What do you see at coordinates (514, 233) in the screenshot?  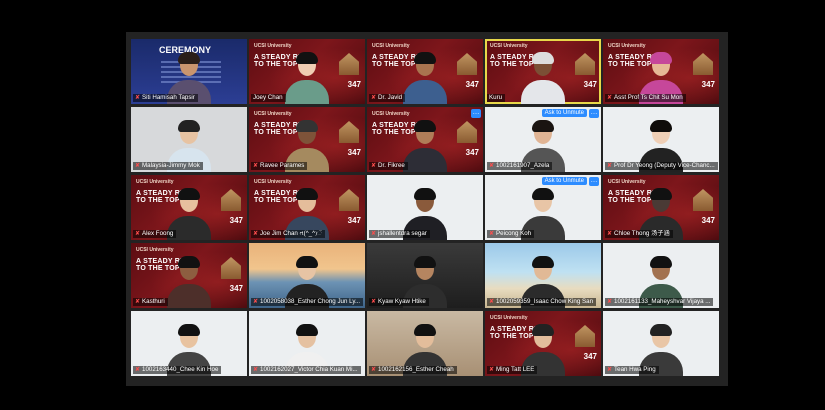 I see `participant-name: Peicong Koh` at bounding box center [514, 233].